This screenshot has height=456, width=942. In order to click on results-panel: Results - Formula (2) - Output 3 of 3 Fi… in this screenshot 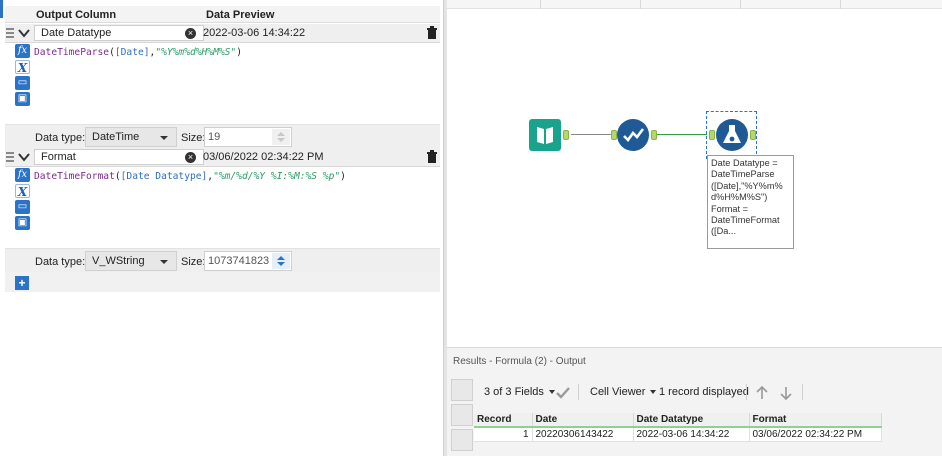, I will do `click(694, 401)`.